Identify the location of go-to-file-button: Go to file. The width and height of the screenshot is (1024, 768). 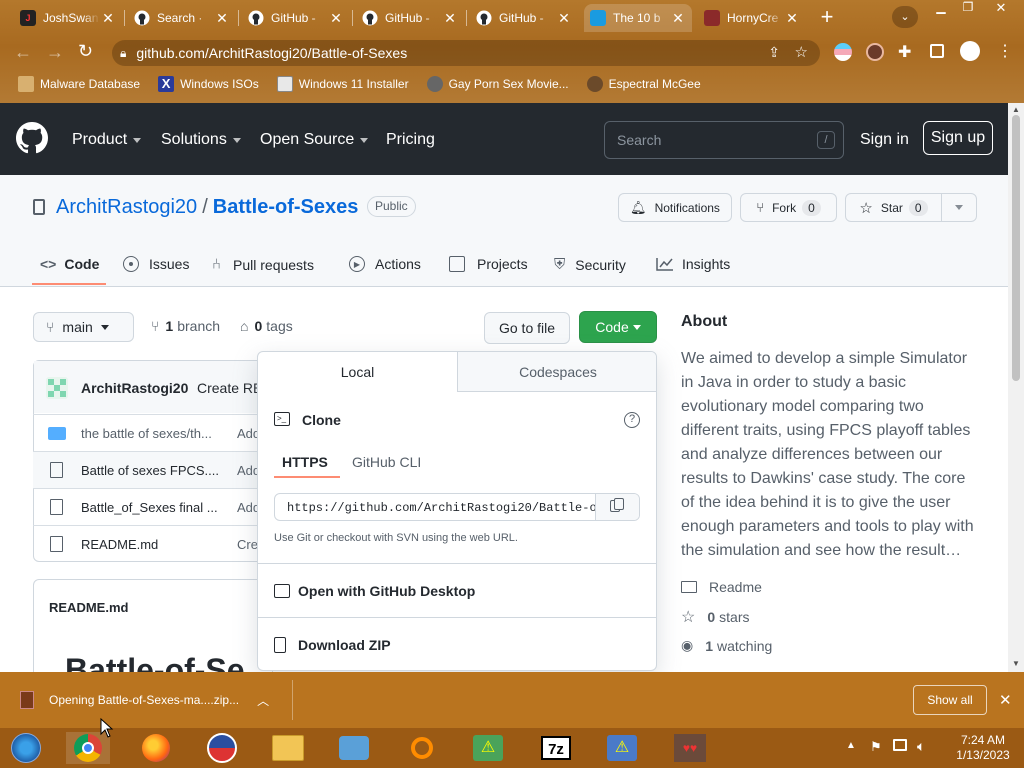
(527, 328).